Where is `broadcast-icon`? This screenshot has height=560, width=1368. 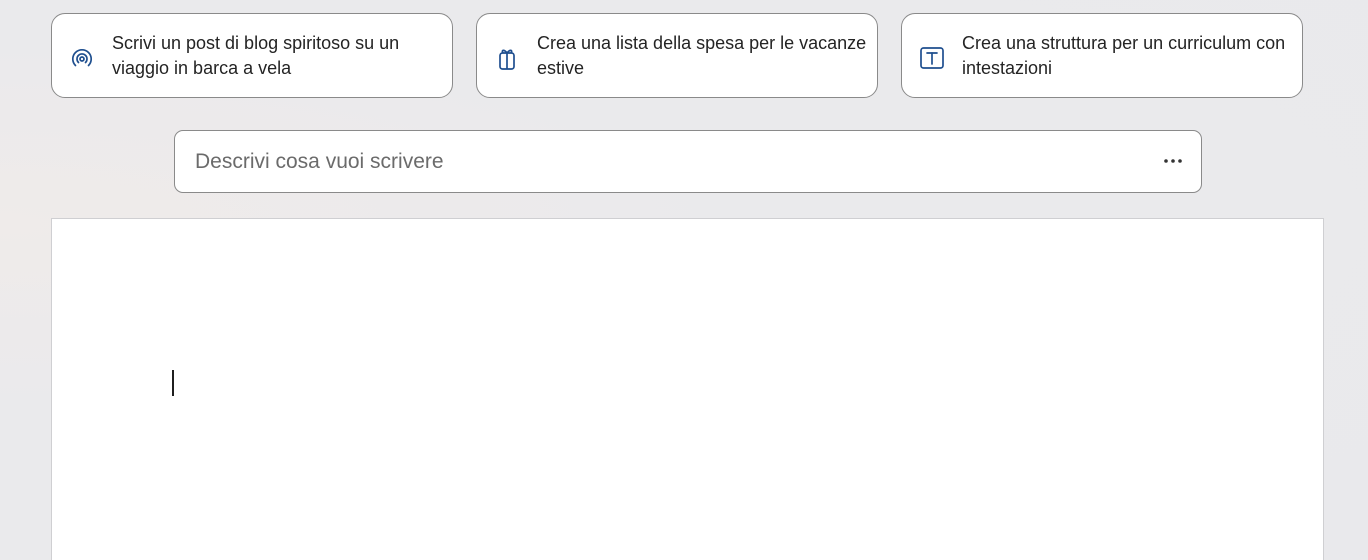
broadcast-icon is located at coordinates (82, 58).